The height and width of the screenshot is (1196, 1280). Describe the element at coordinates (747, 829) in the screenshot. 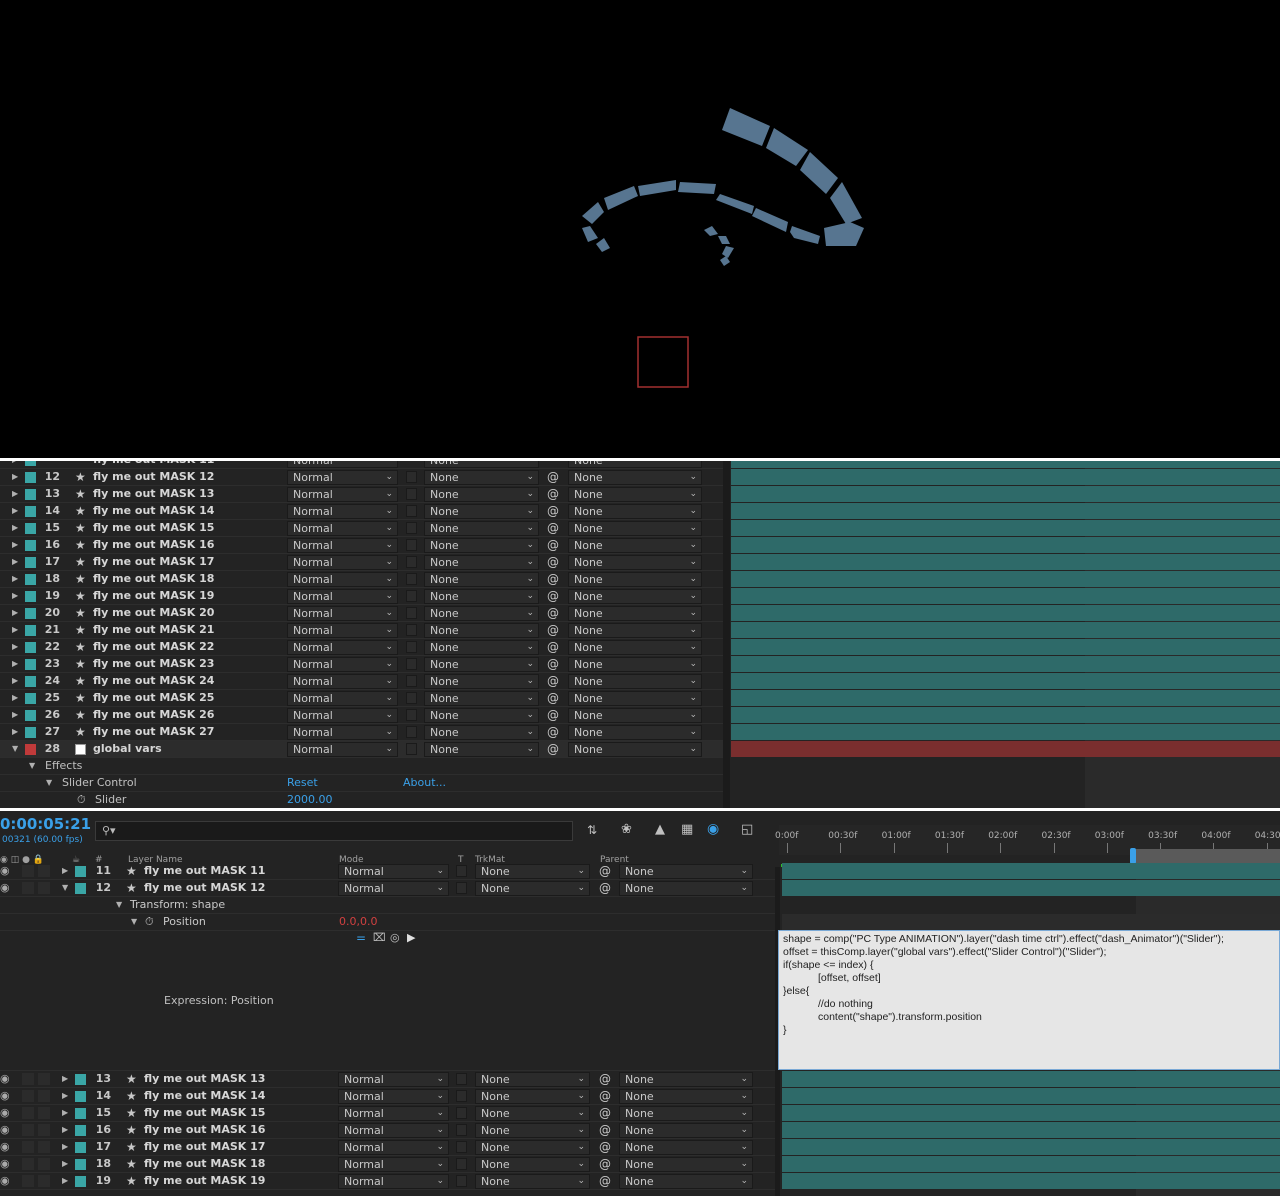

I see `graph-editor-icon: ◱` at that location.